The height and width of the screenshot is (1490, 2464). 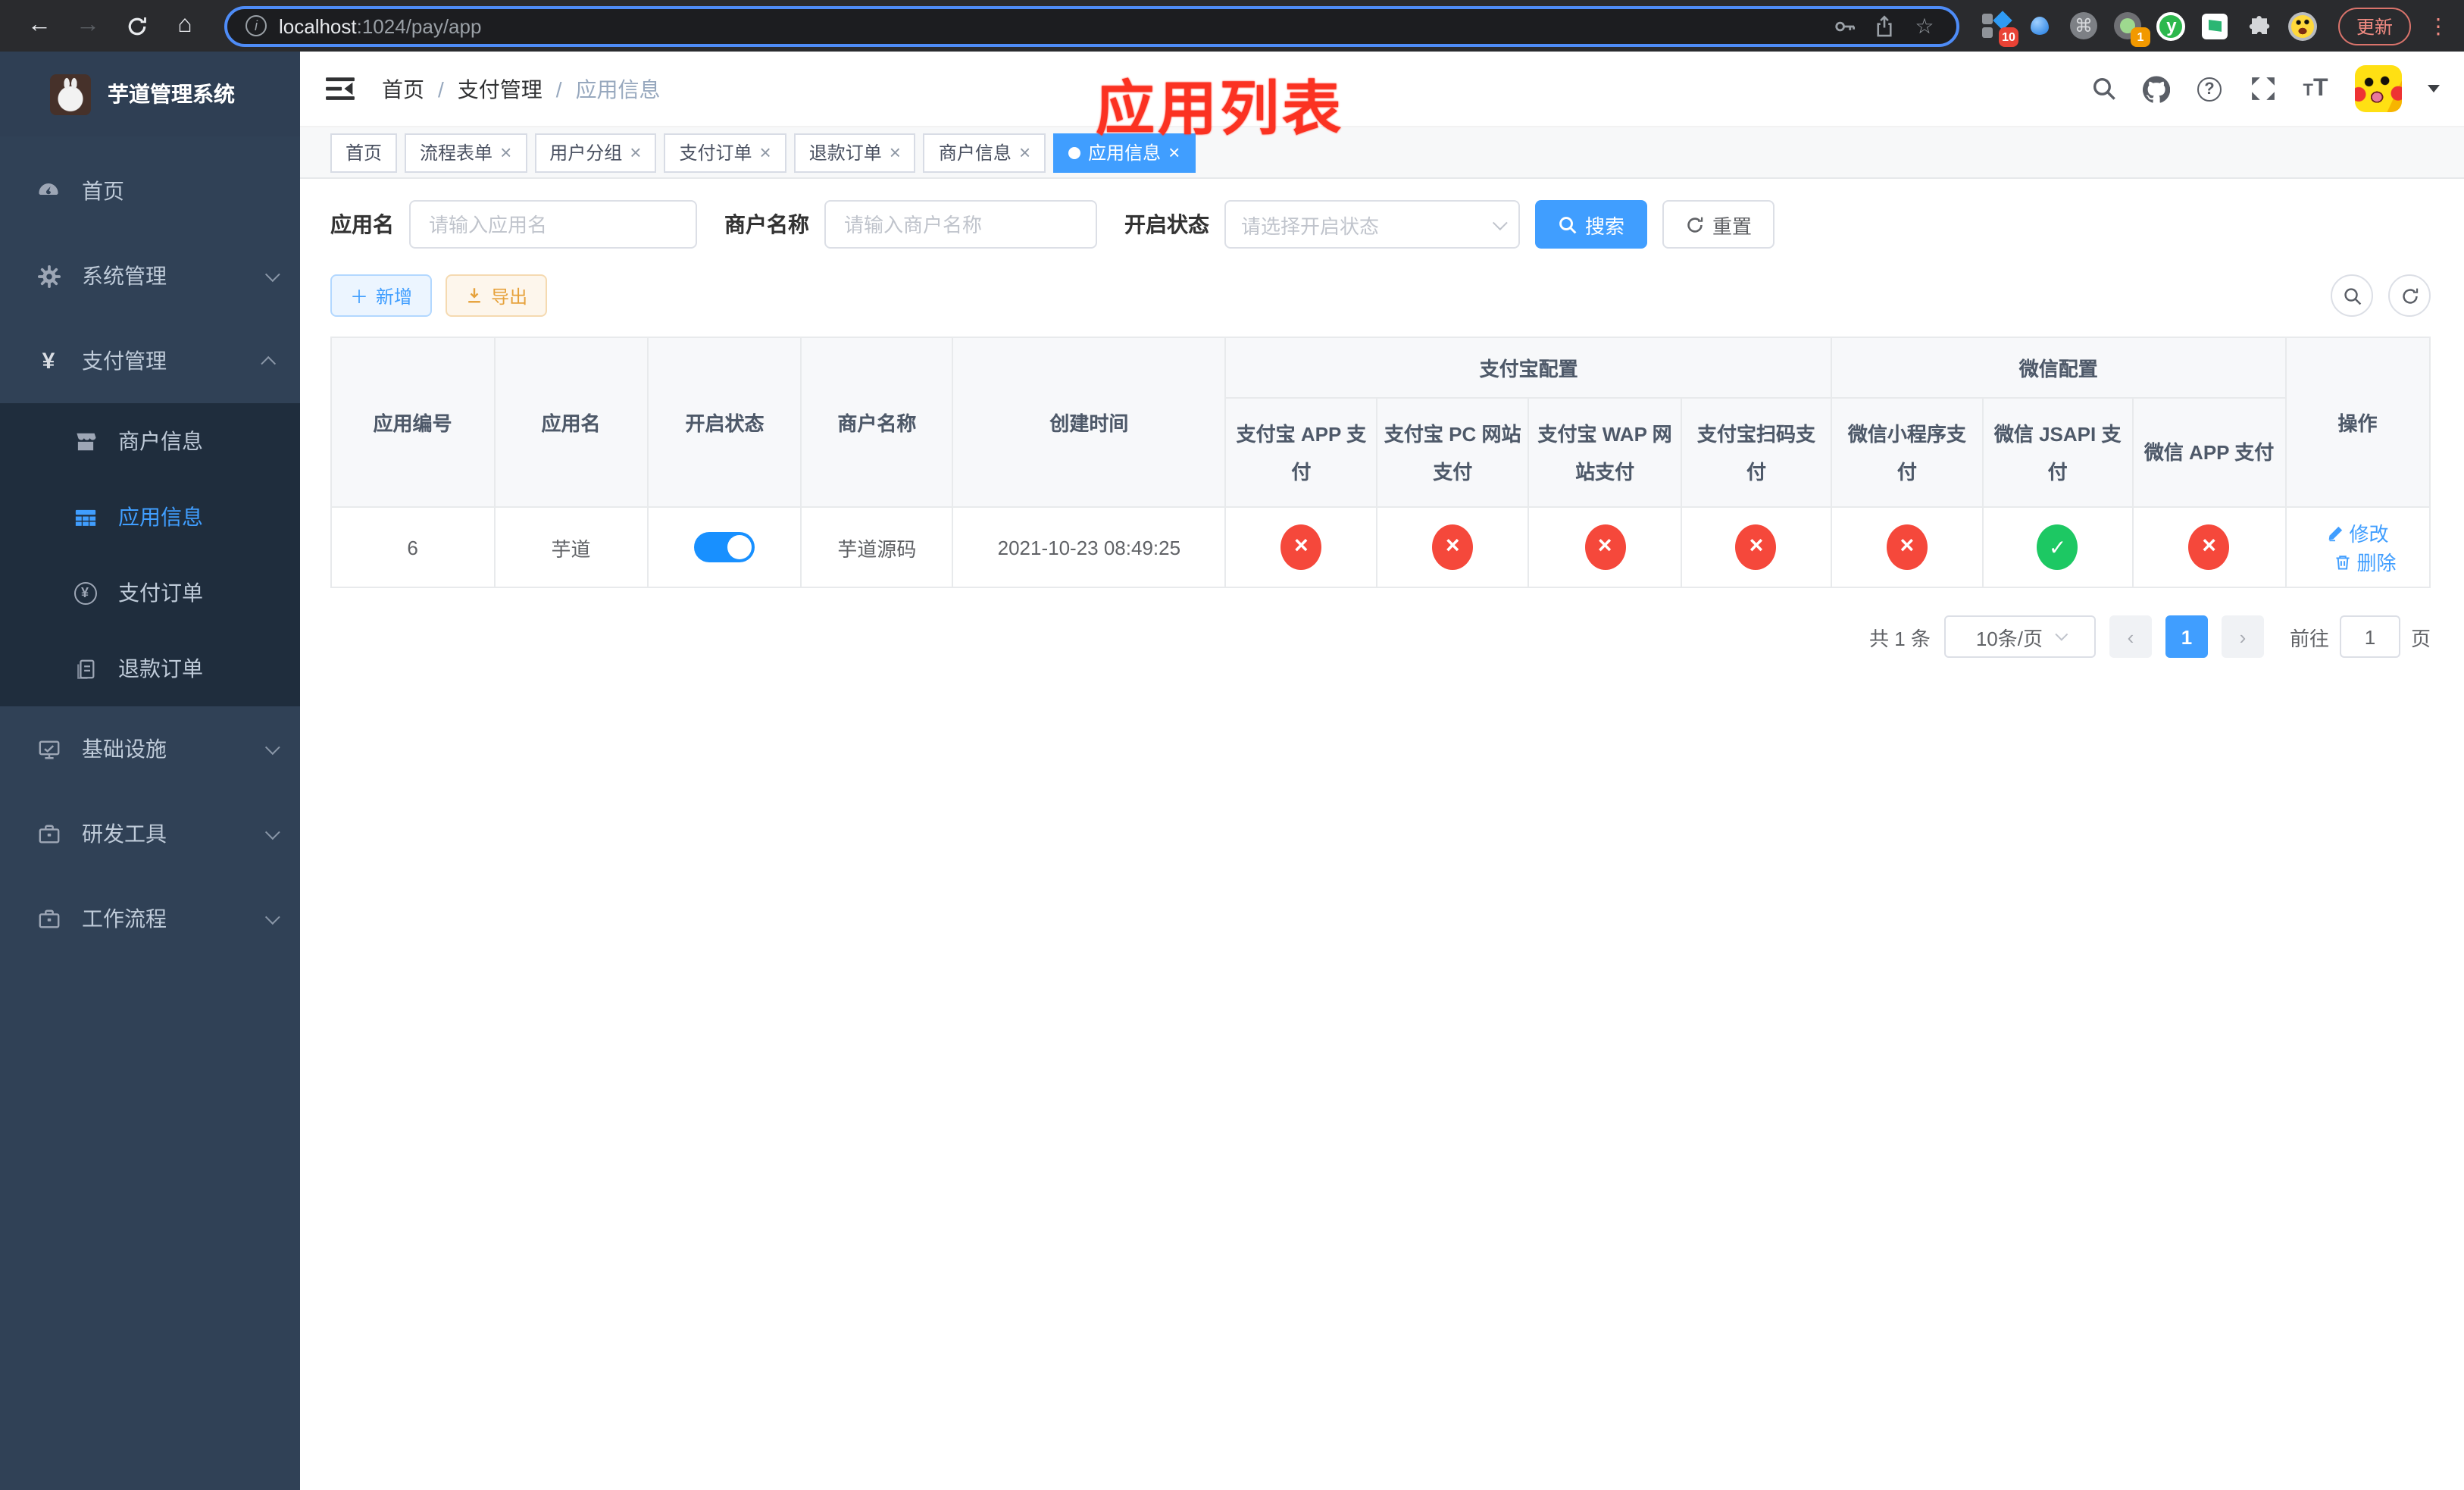 I want to click on col-group-alipay: 支付宝配置, so click(x=1528, y=368).